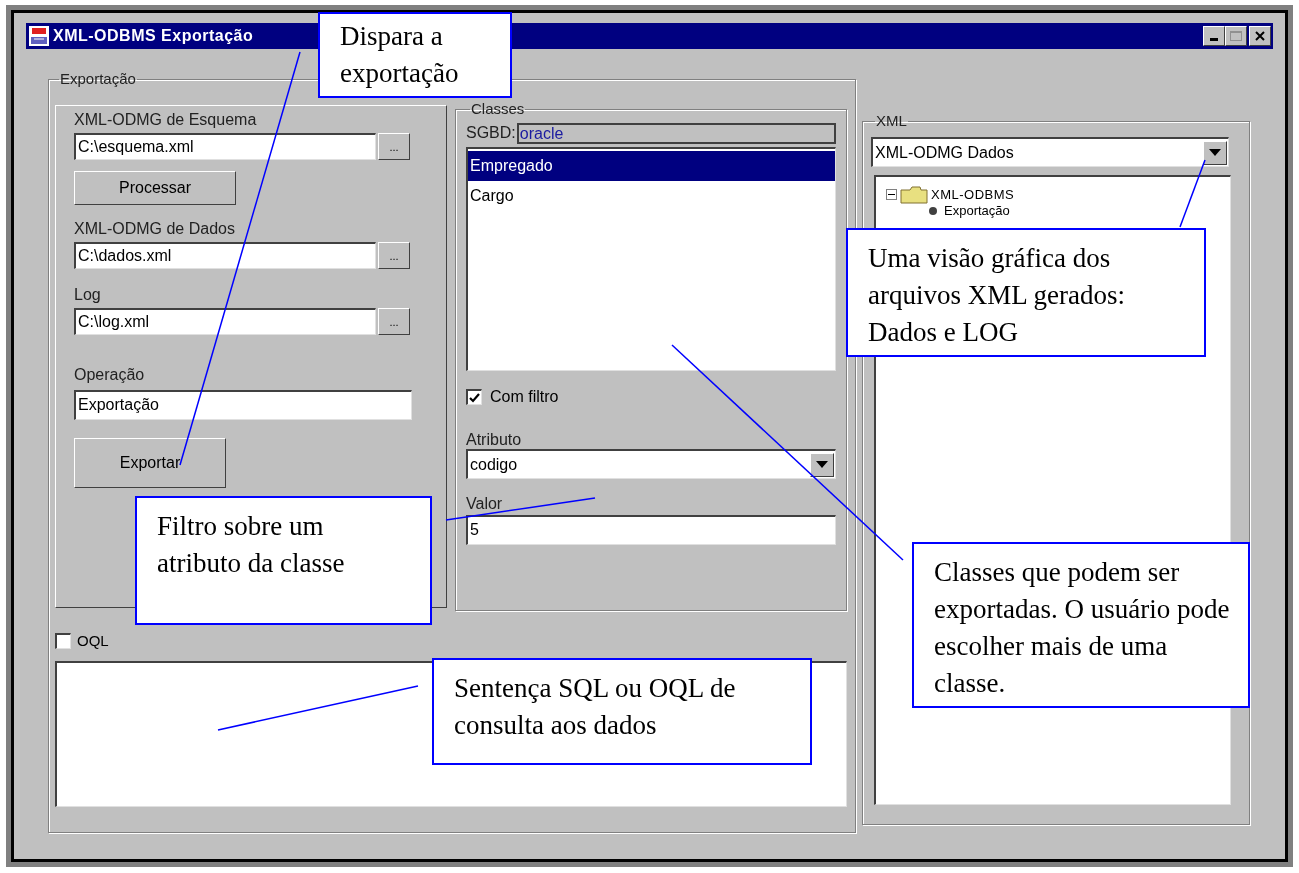 The height and width of the screenshot is (873, 1299). Describe the element at coordinates (651, 196) in the screenshot. I see `list-item: Cargo` at that location.